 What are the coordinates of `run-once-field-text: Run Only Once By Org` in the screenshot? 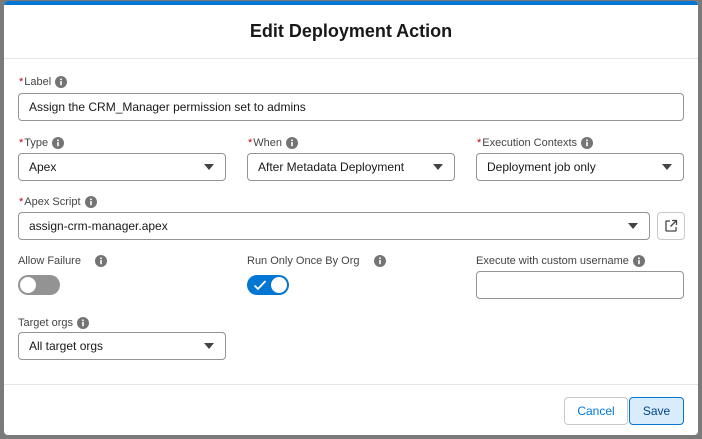 It's located at (303, 261).